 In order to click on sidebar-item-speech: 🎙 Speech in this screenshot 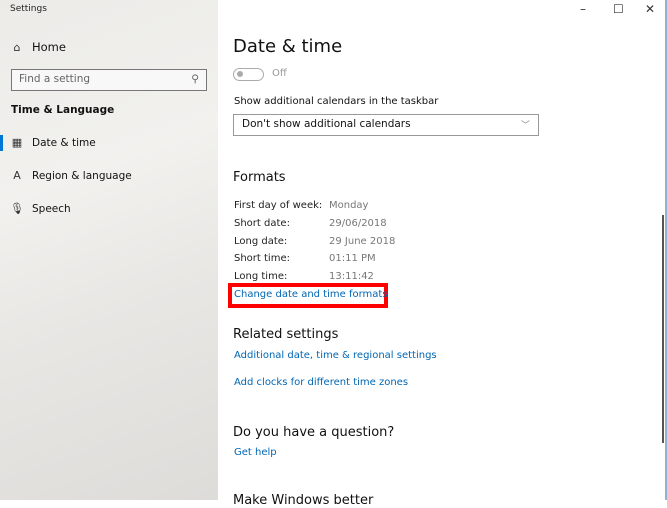, I will do `click(40, 208)`.